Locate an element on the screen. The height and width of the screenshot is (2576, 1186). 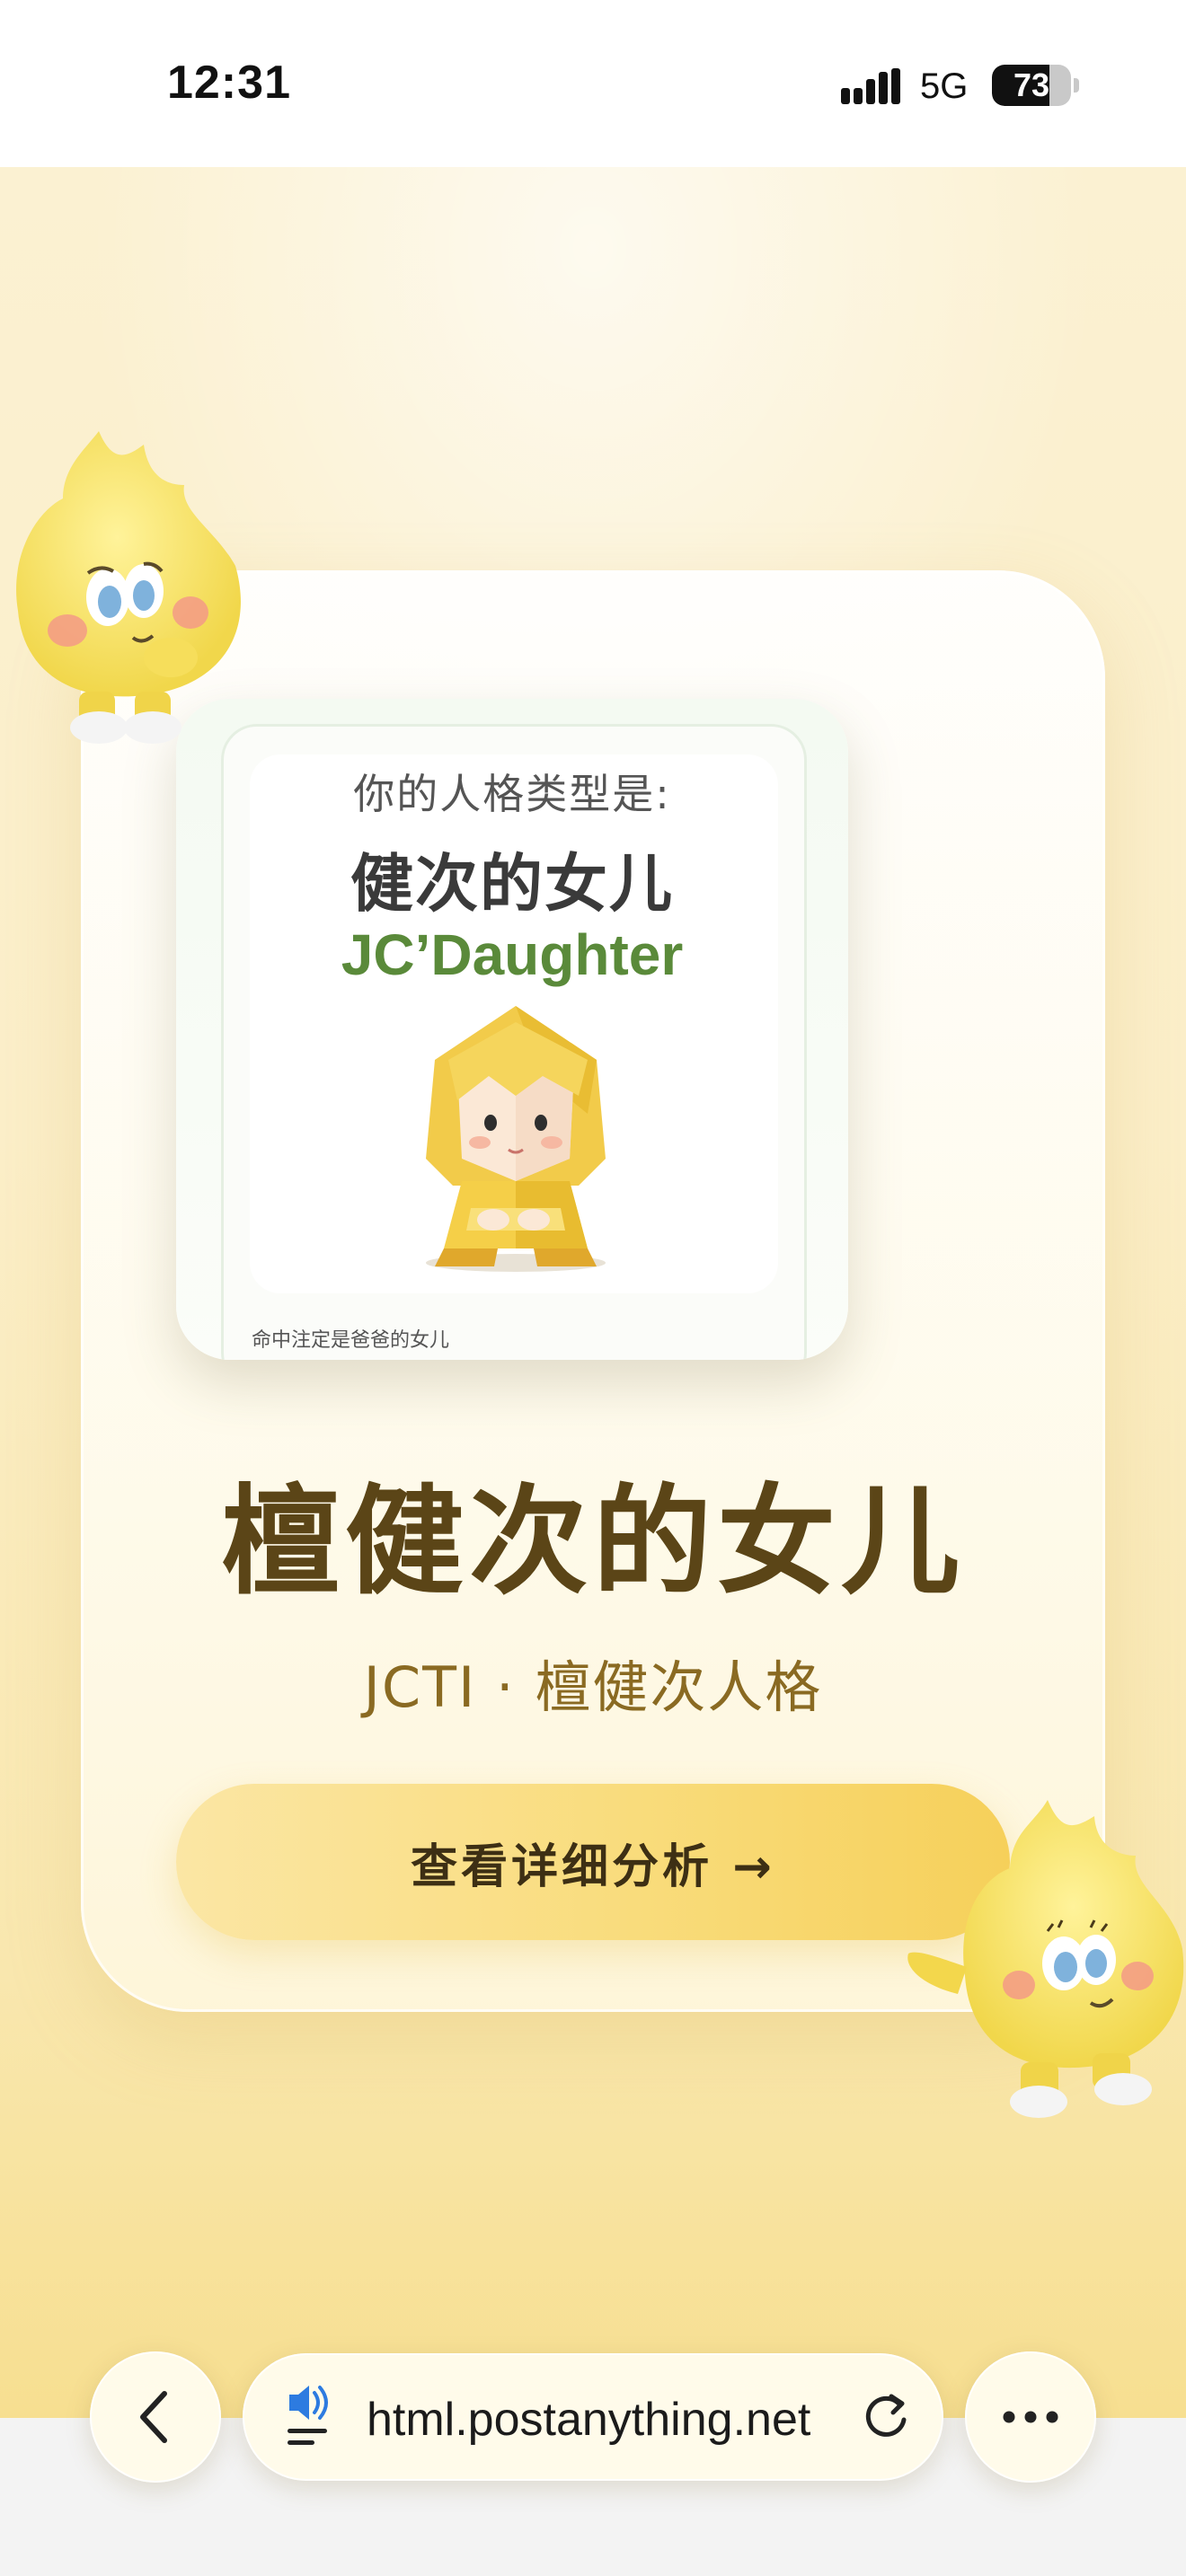
url-text: html.postanything.net is located at coordinates (589, 2420).